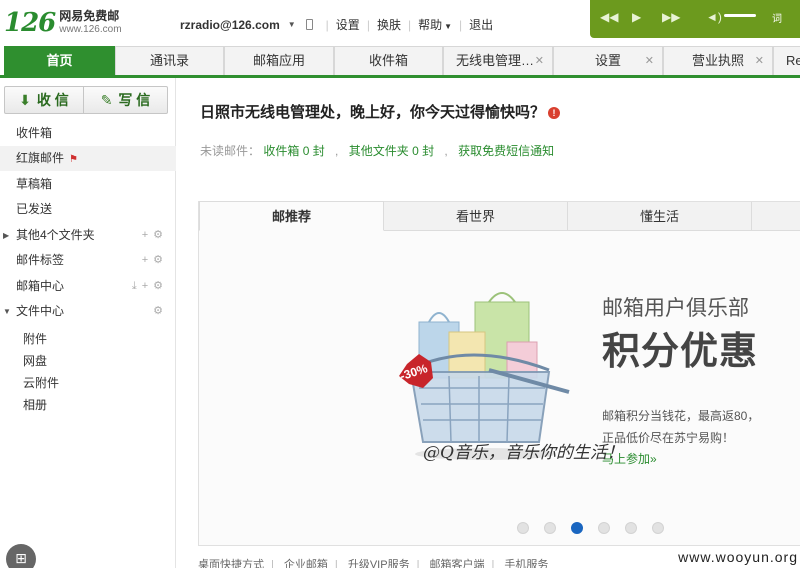 The height and width of the screenshot is (568, 800). Describe the element at coordinates (88, 260) in the screenshot. I see `sidebar-item-tags: 邮件标签 +⚙` at that location.